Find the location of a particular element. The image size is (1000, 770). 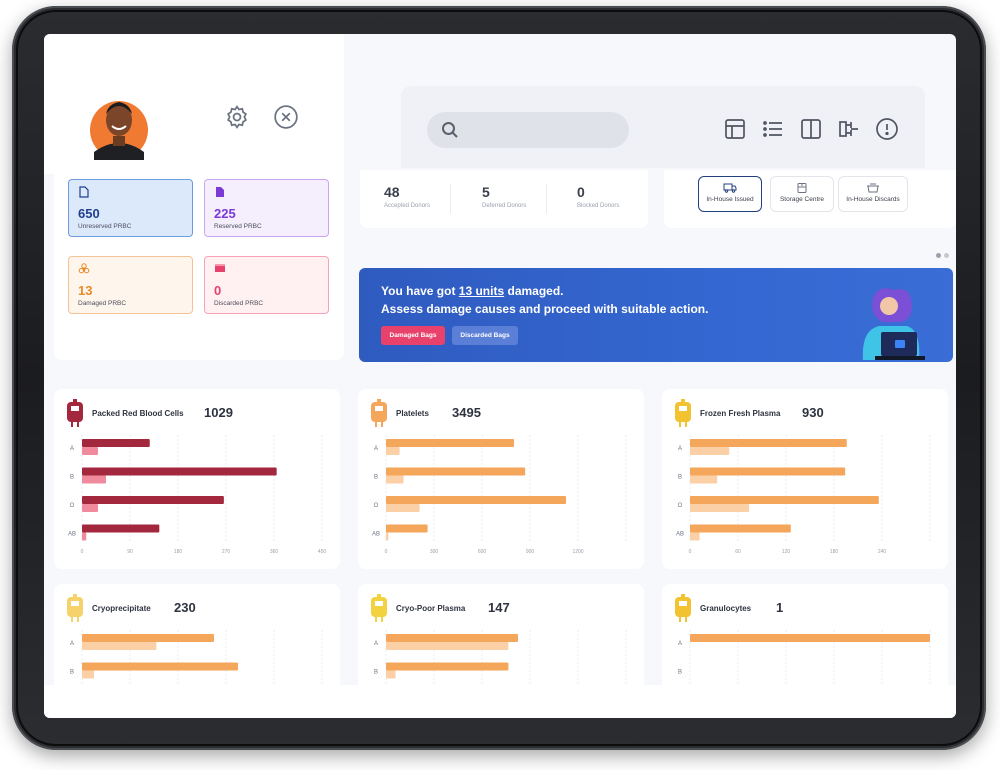

chart-title: Frozen Fresh Plasma is located at coordinates (740, 413).